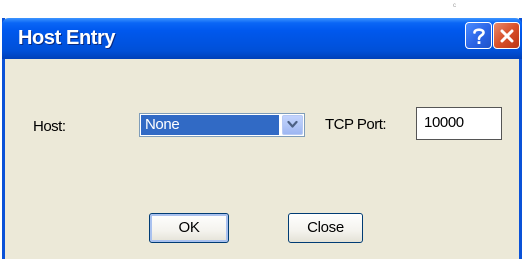 The height and width of the screenshot is (259, 525). I want to click on window-title: Host Entry, so click(67, 38).